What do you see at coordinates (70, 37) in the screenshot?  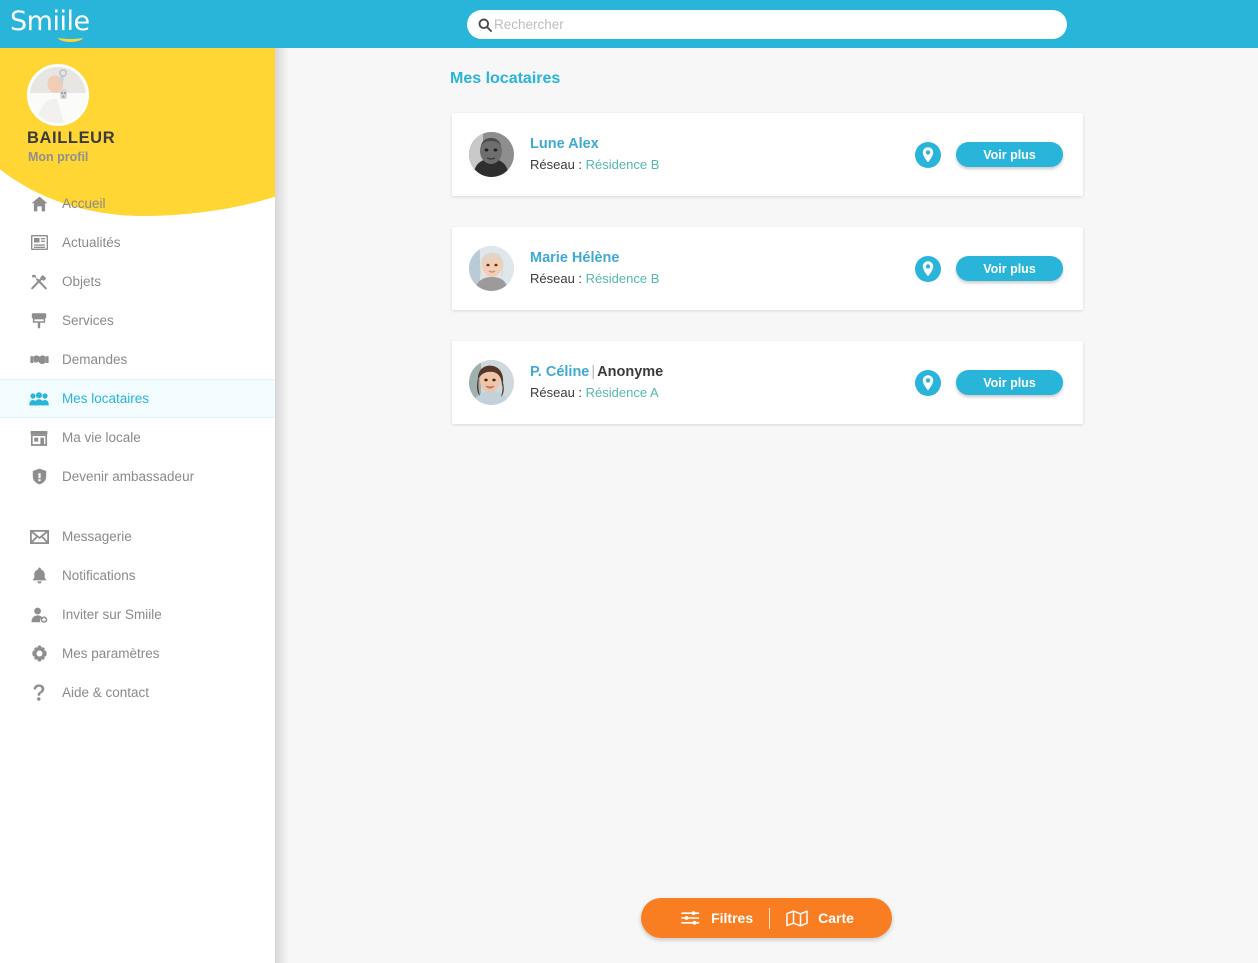 I see `smile-curve-icon` at bounding box center [70, 37].